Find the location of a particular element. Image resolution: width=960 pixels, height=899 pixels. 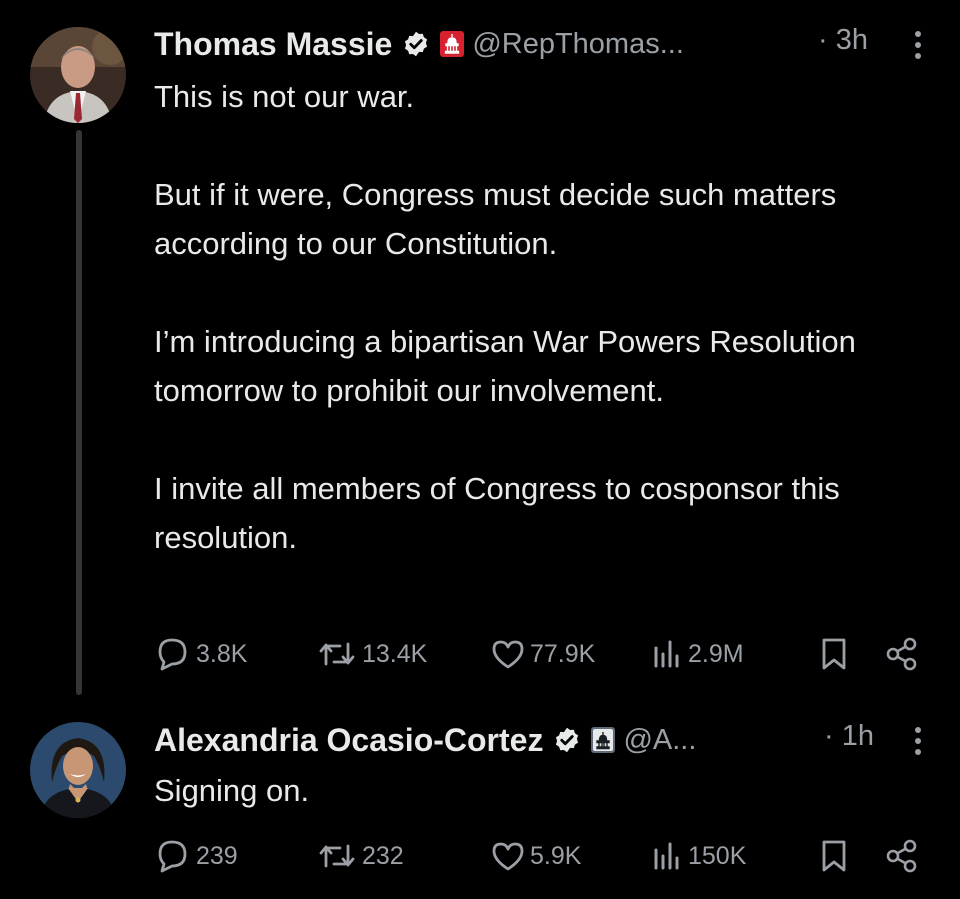

repost-count: 13.4K is located at coordinates (395, 653).